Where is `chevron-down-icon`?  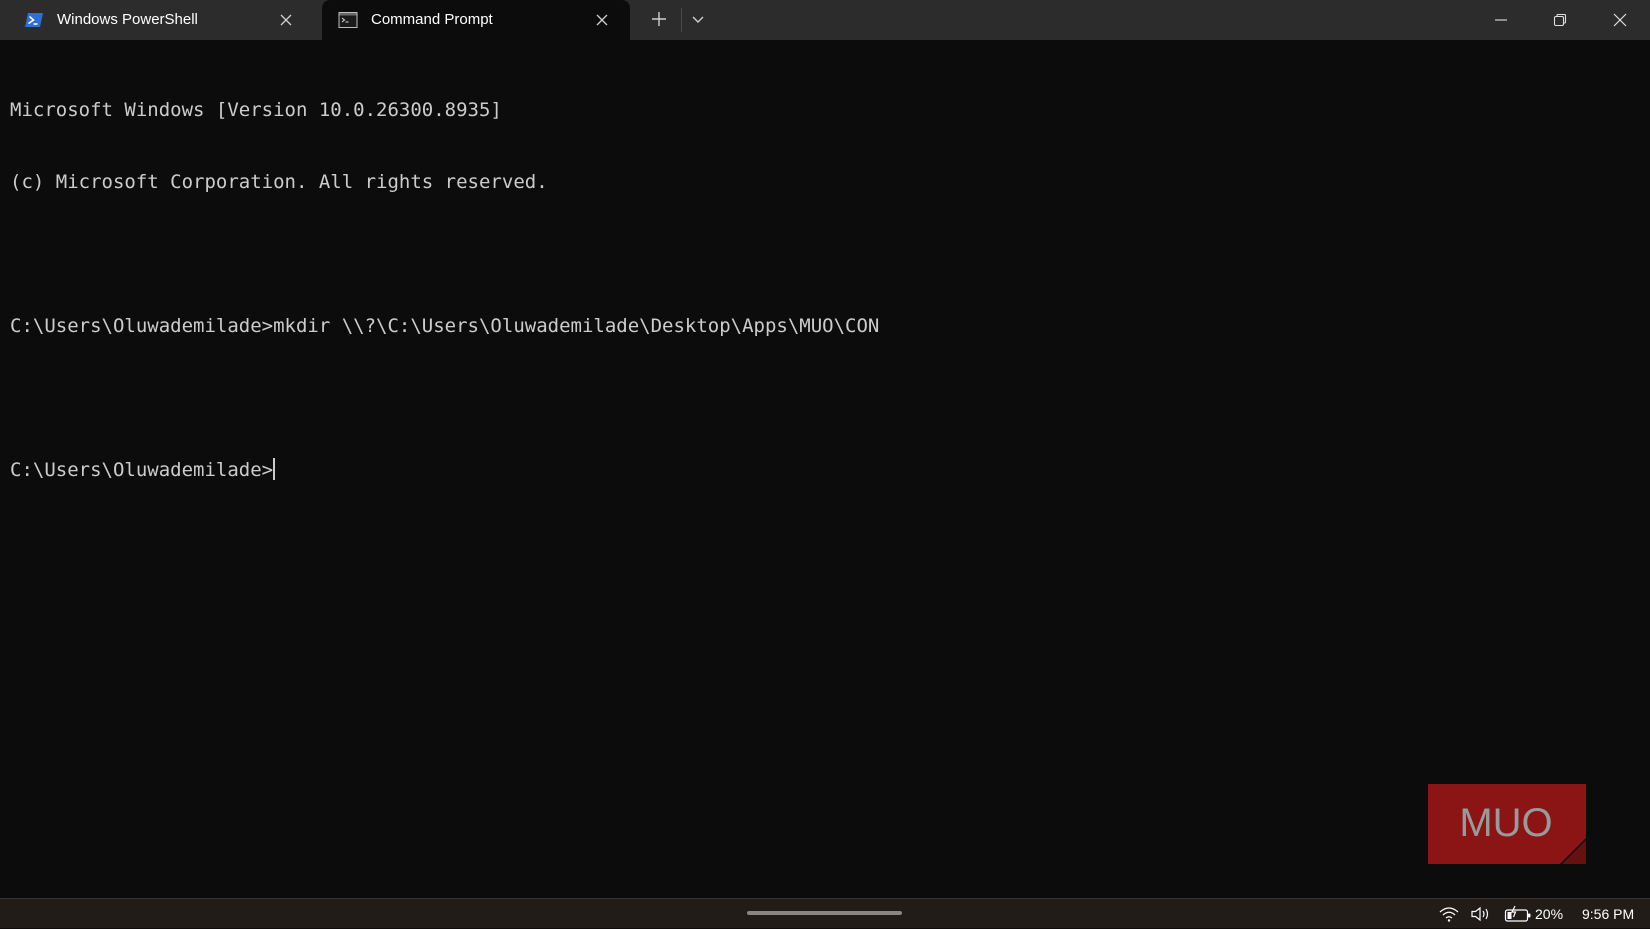
chevron-down-icon is located at coordinates (698, 19).